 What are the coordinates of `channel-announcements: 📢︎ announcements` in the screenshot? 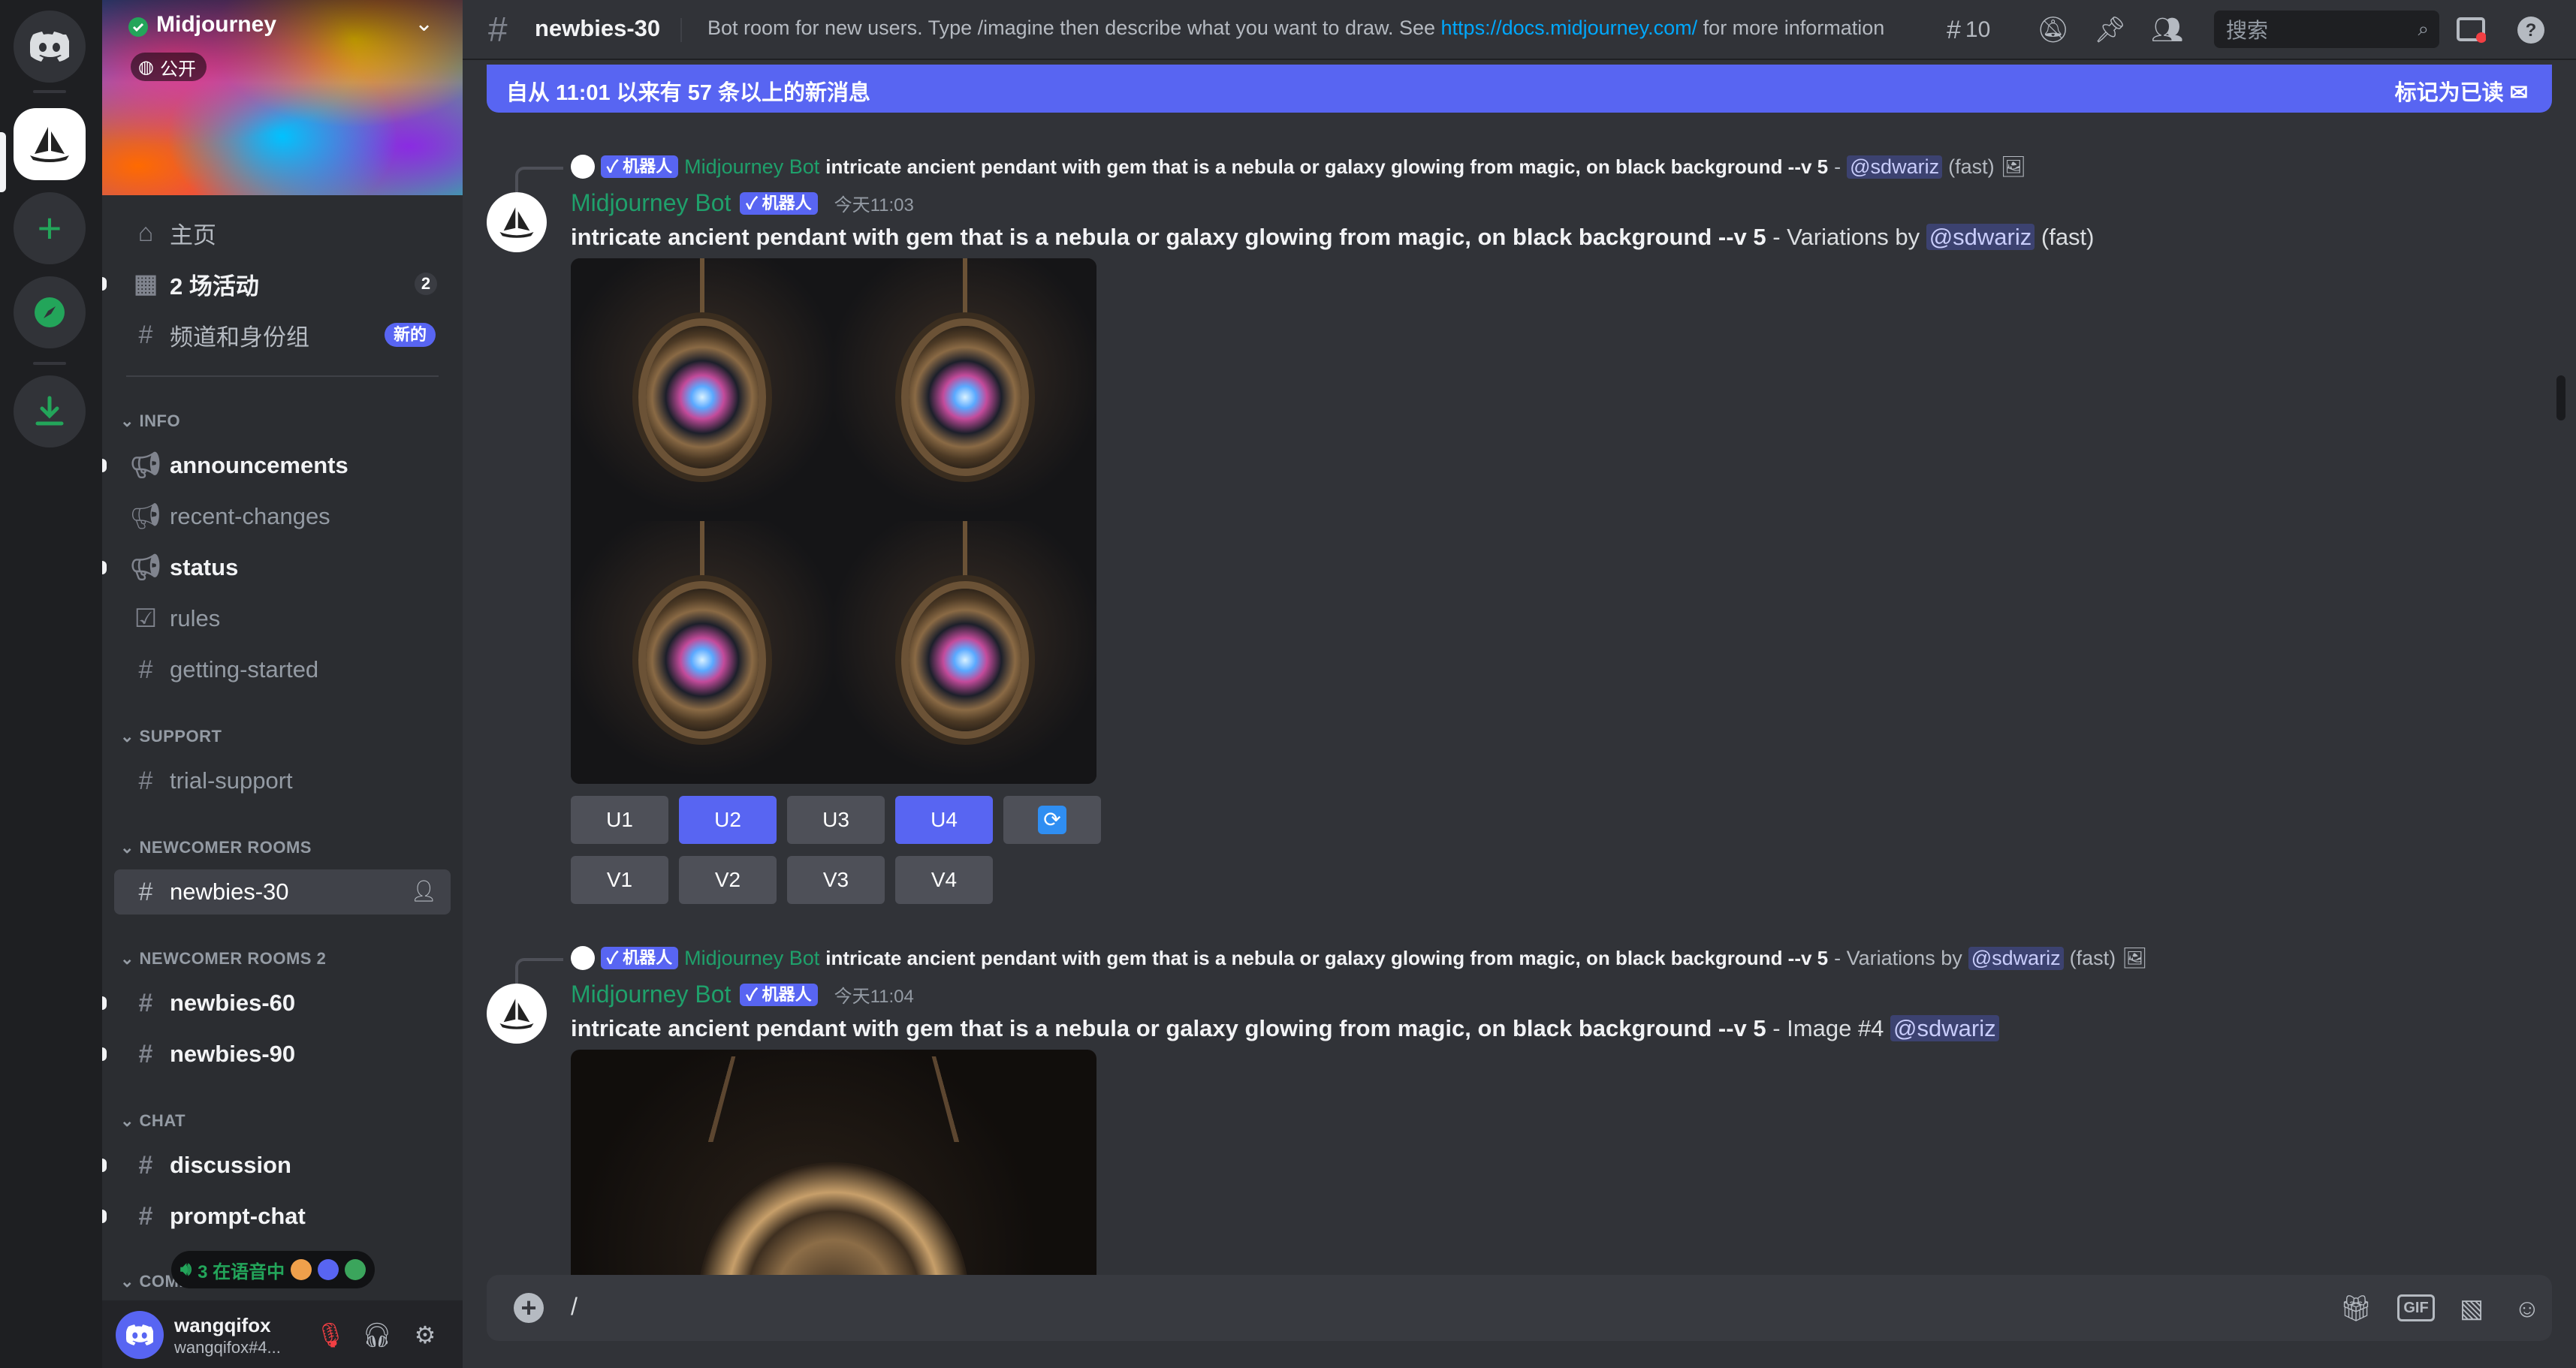 It's located at (276, 466).